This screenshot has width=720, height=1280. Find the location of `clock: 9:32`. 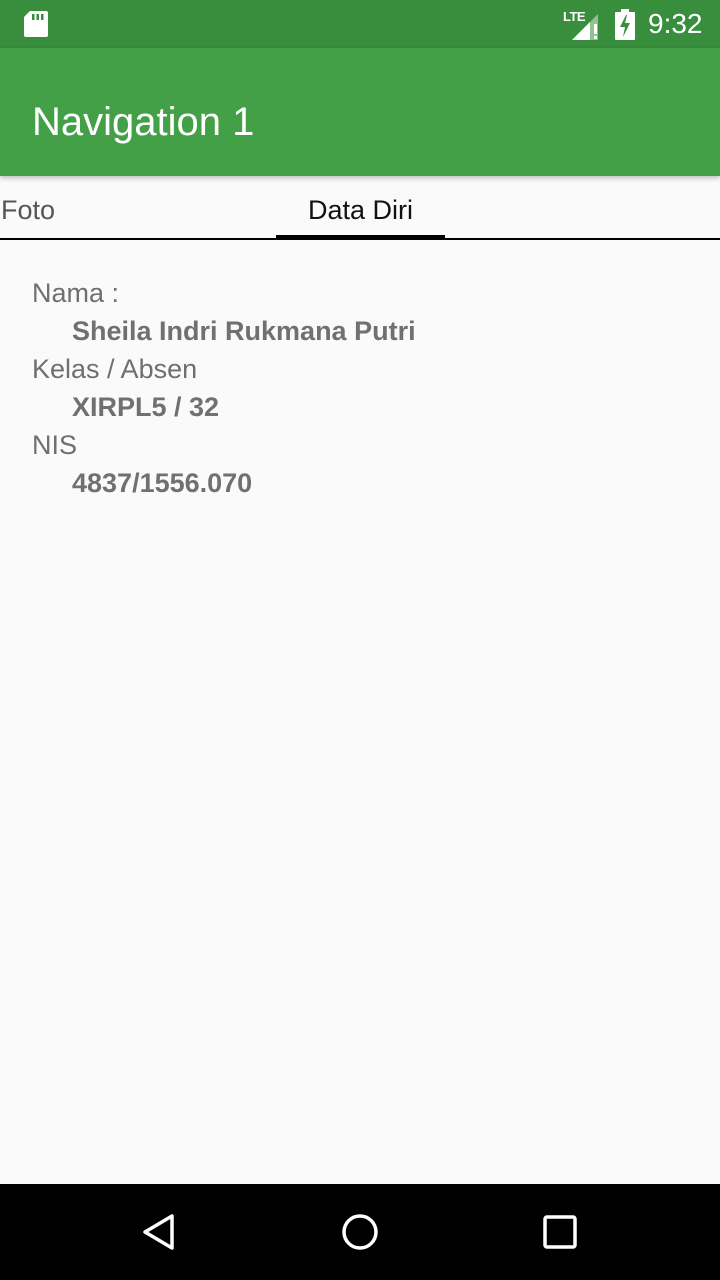

clock: 9:32 is located at coordinates (675, 23).